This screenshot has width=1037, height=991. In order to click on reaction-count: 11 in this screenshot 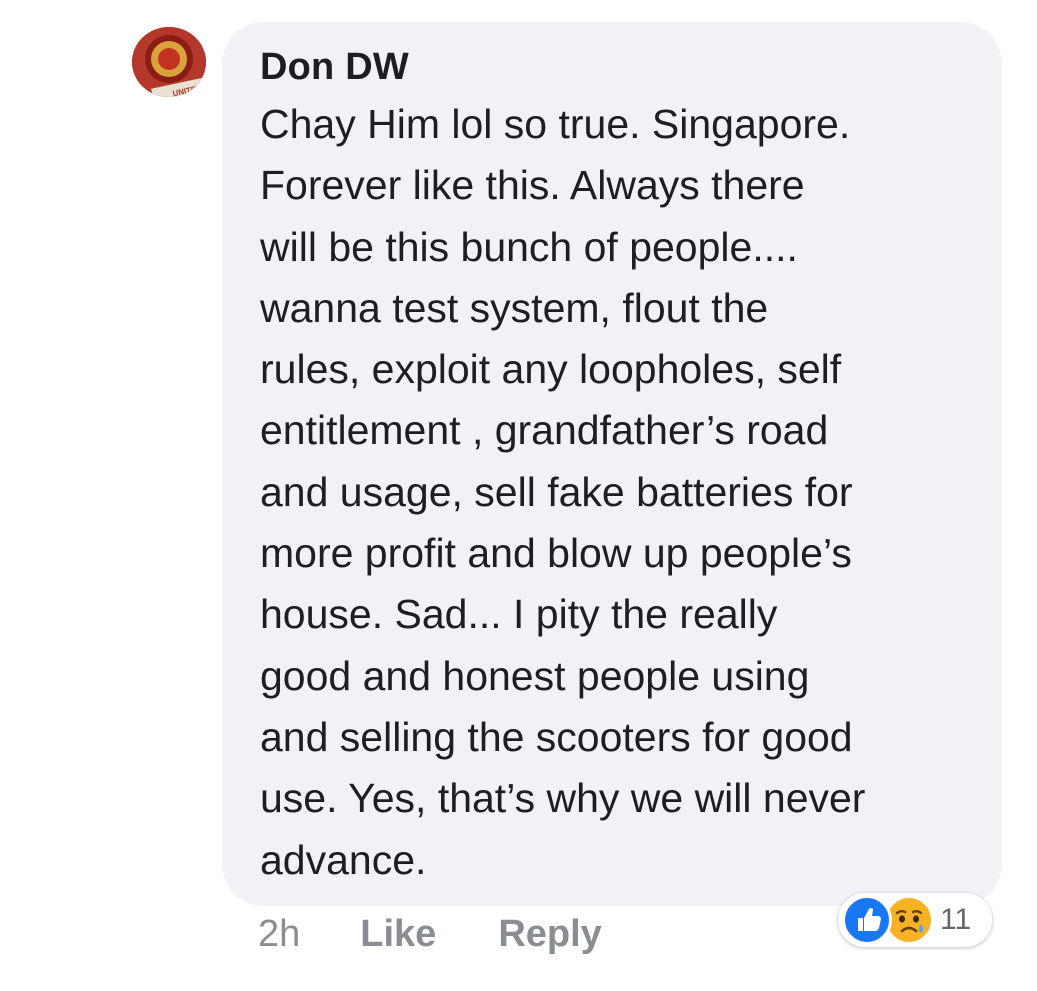, I will do `click(956, 919)`.